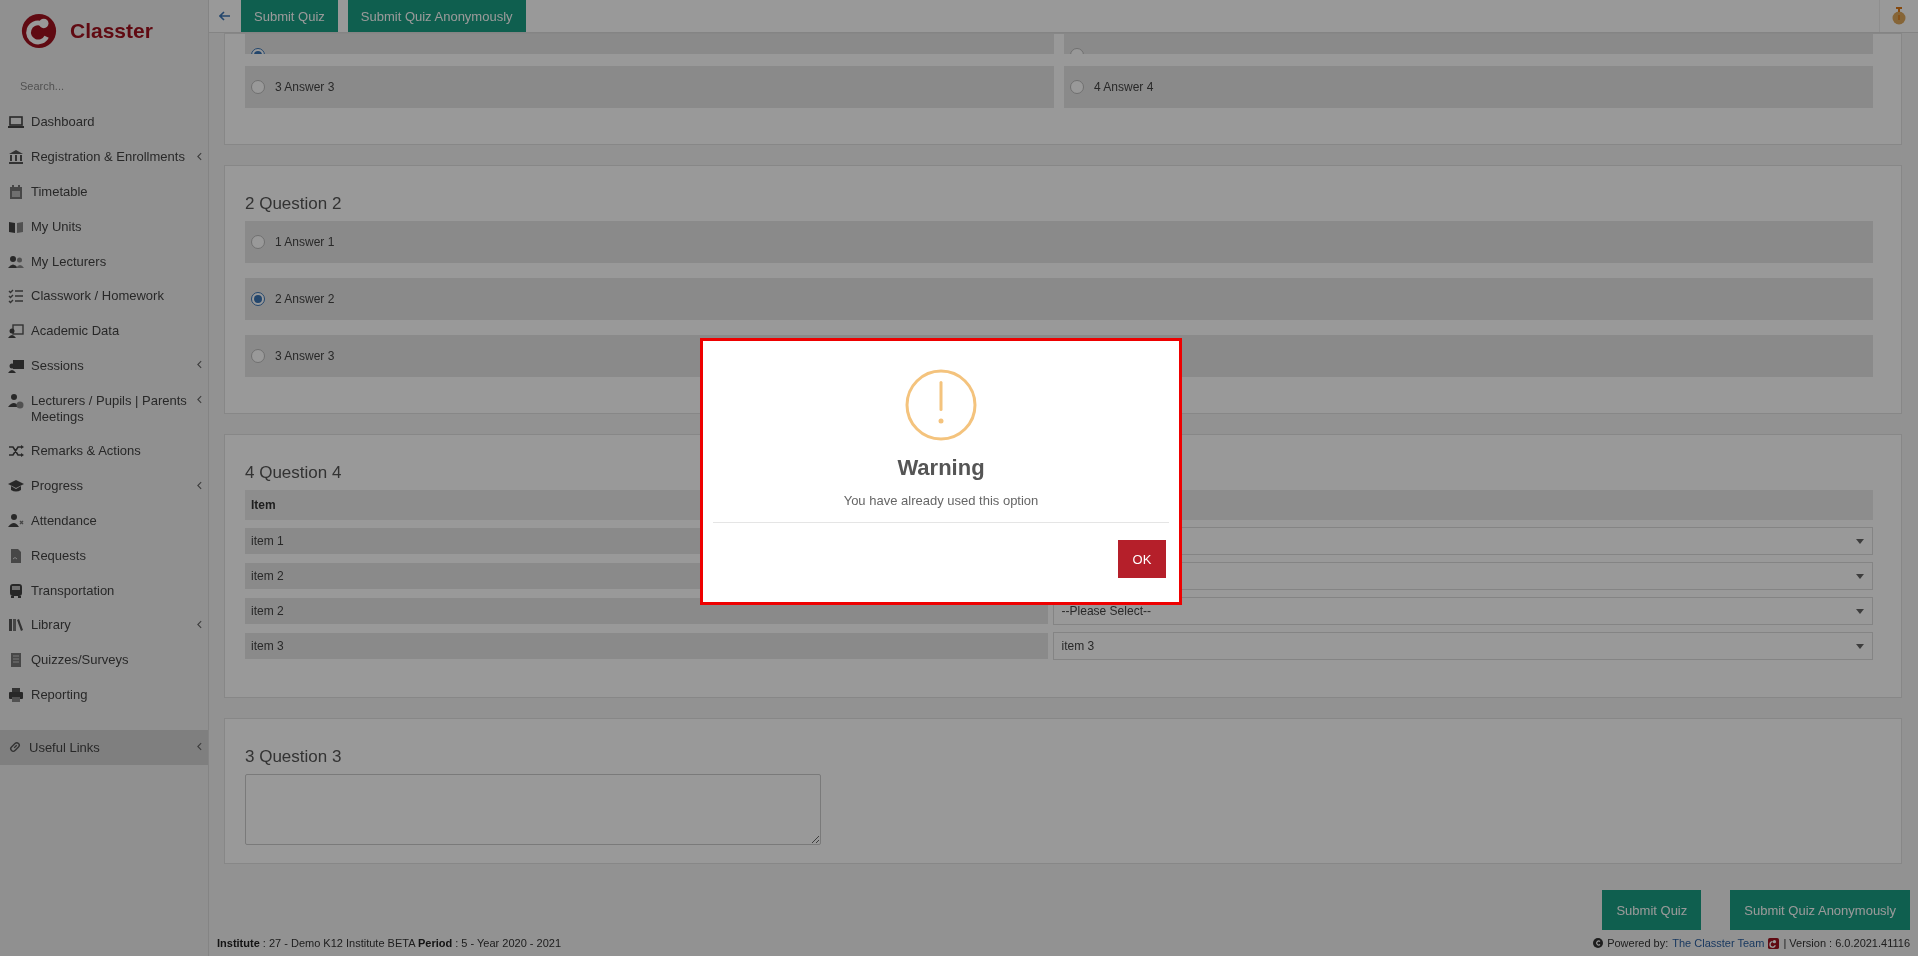 This screenshot has height=956, width=1918. Describe the element at coordinates (1059, 299) in the screenshot. I see `answer-option: 2 Answer 2` at that location.